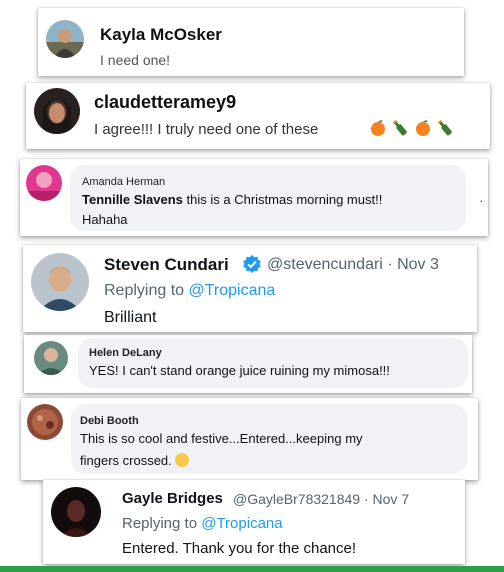 The image size is (504, 572). Describe the element at coordinates (109, 421) in the screenshot. I see `commenter-name: Debi Booth` at that location.